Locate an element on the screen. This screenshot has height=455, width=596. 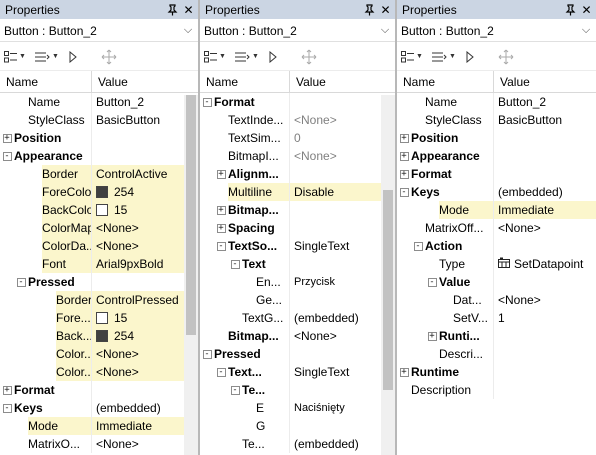
property-row: - Pressed is located at coordinates (290, 354).